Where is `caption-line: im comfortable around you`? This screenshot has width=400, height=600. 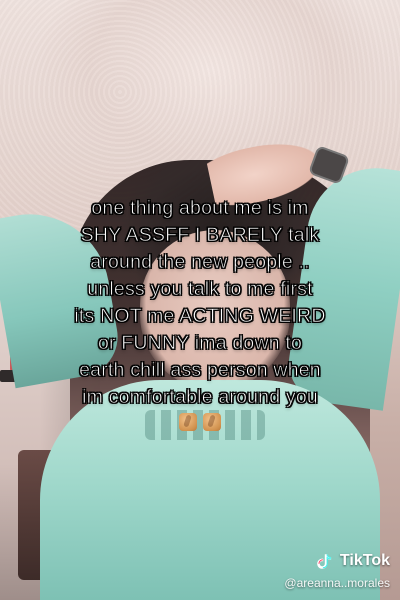
caption-line: im comfortable around you is located at coordinates (200, 397).